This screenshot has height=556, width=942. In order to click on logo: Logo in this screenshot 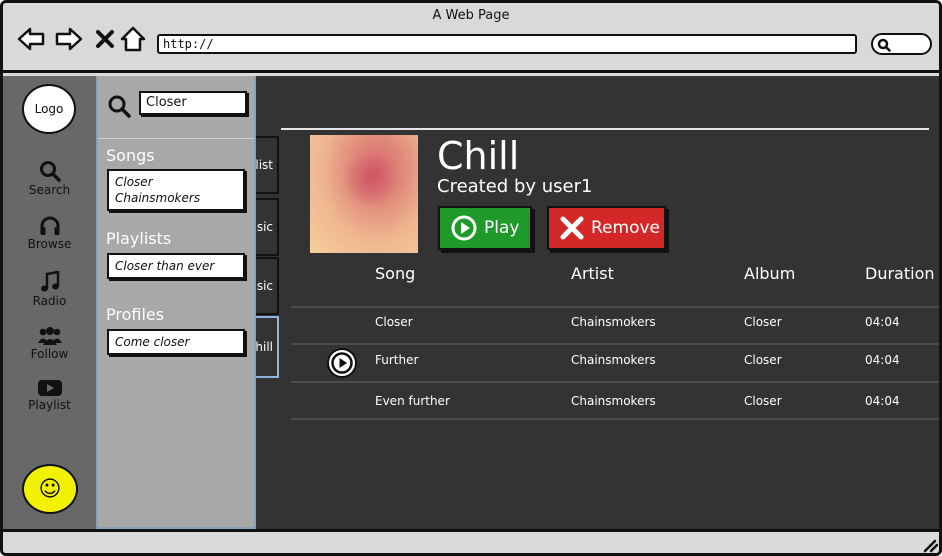, I will do `click(49, 109)`.